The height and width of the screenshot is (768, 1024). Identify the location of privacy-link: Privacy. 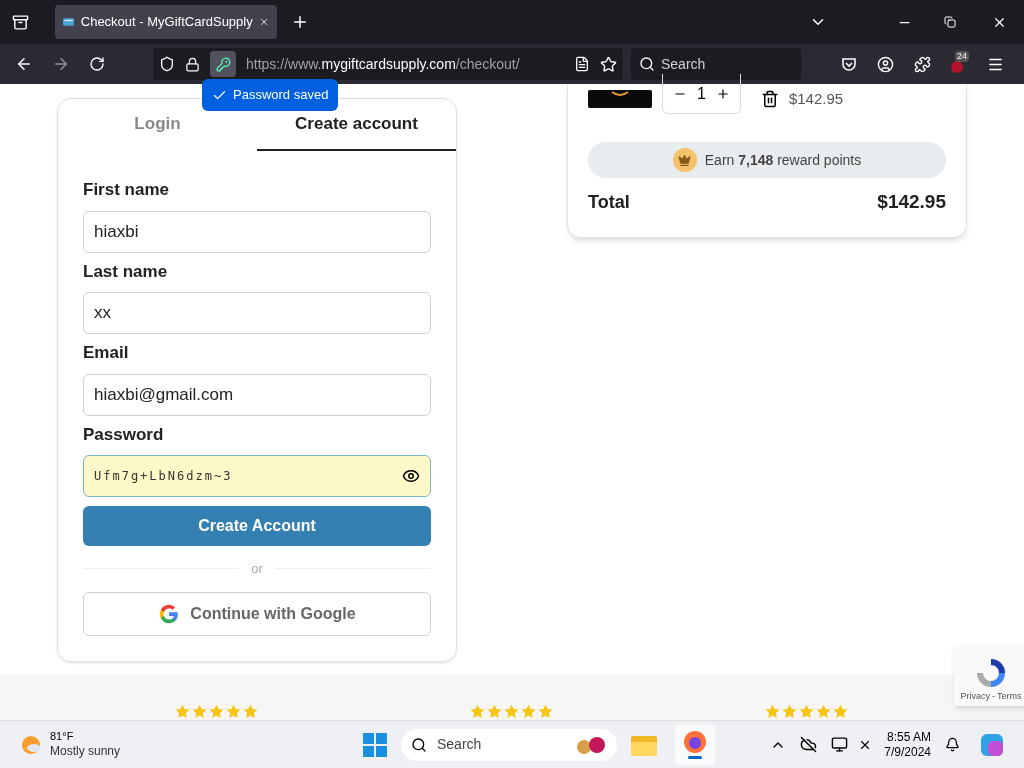
(975, 696).